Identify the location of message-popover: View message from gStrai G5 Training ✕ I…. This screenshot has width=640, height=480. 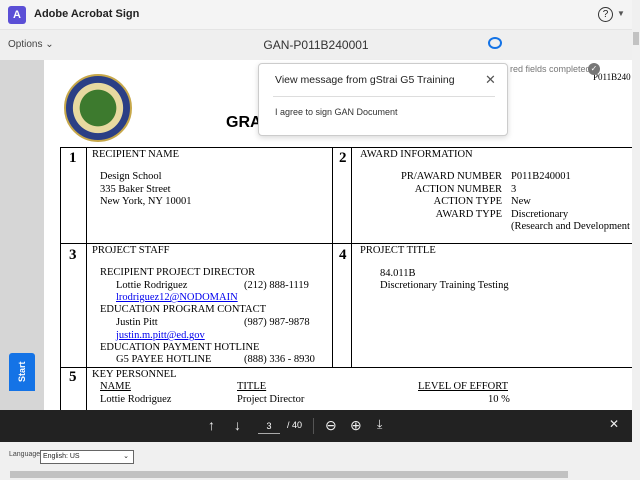
(383, 99).